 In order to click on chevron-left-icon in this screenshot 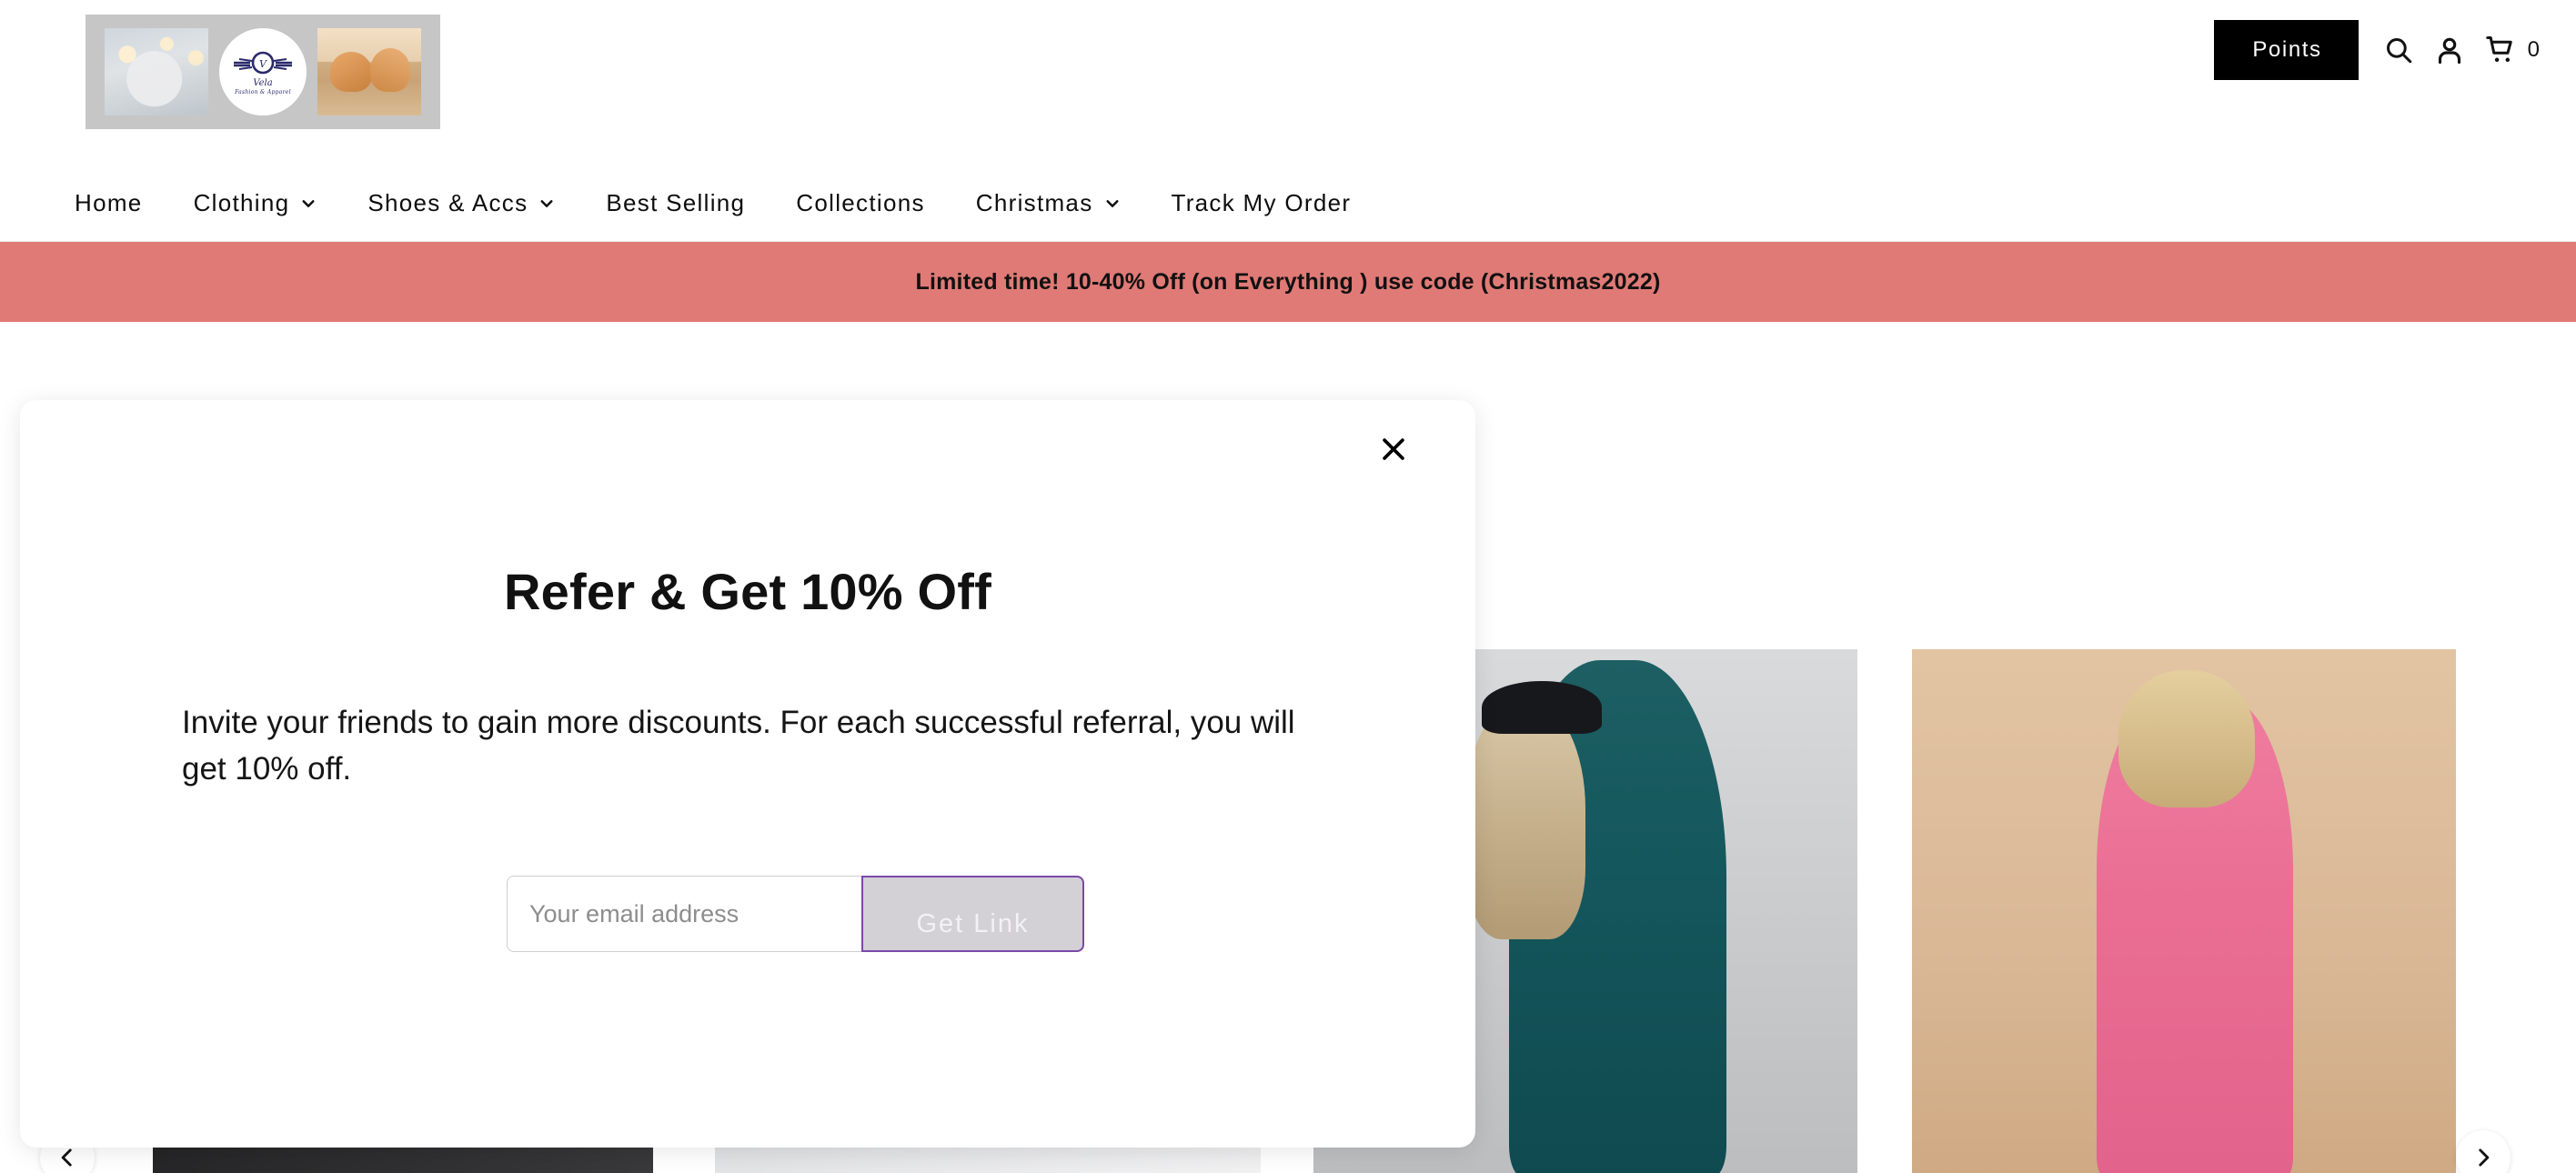, I will do `click(66, 1157)`.